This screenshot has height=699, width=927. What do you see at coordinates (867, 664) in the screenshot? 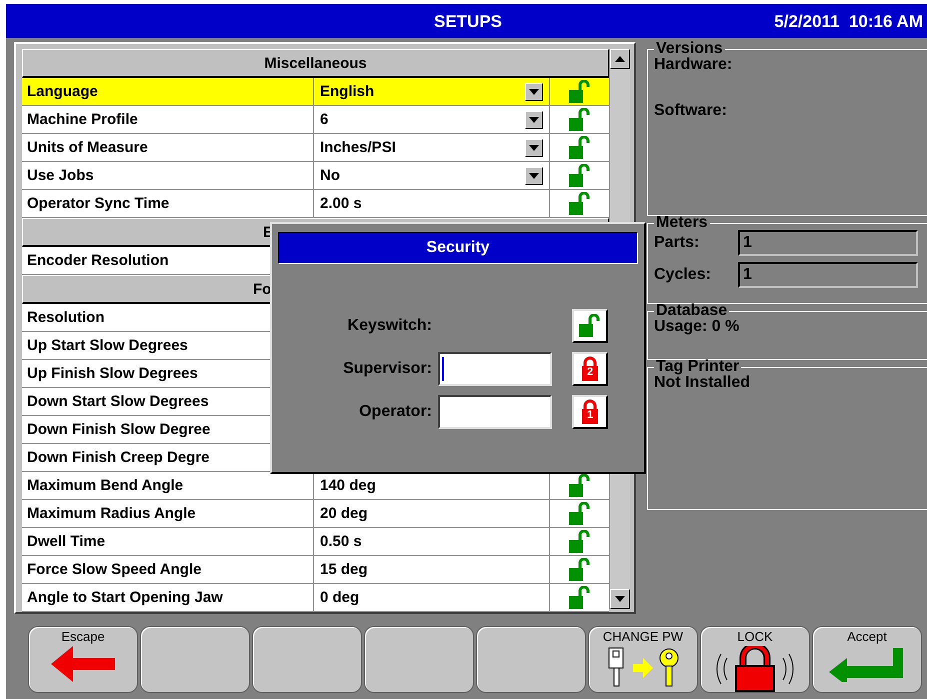
I see `enter-arrow-icon` at bounding box center [867, 664].